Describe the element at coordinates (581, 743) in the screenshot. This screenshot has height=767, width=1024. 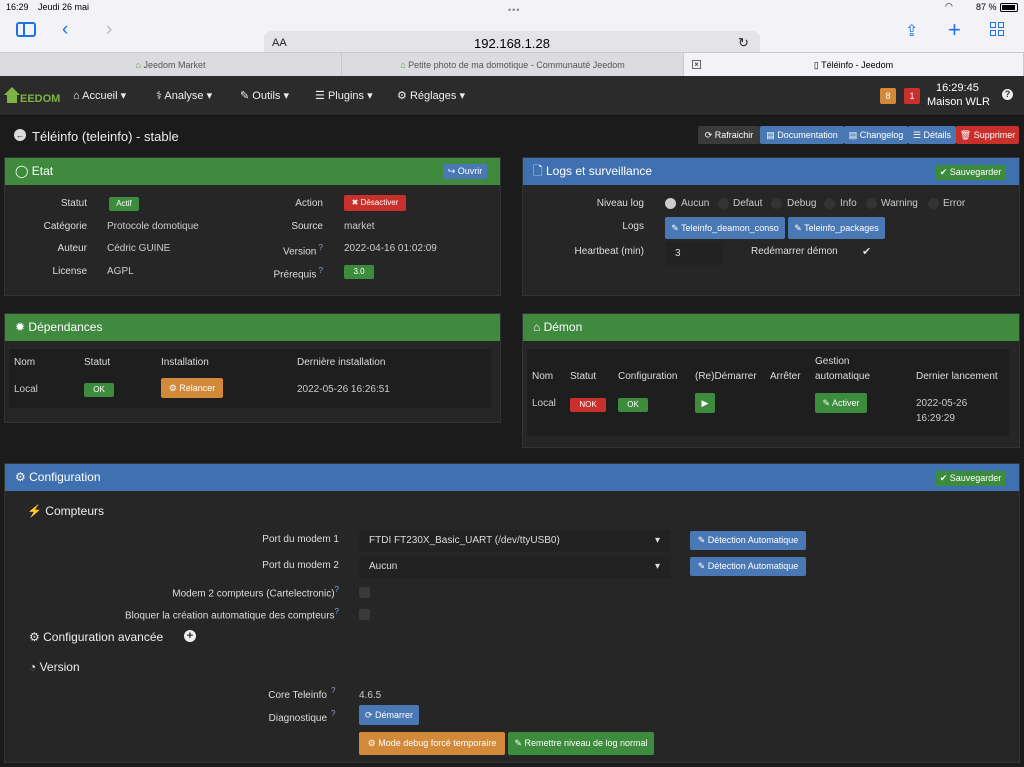
I see `reset-log-button: ✎ Remettre niveau de log normal` at that location.